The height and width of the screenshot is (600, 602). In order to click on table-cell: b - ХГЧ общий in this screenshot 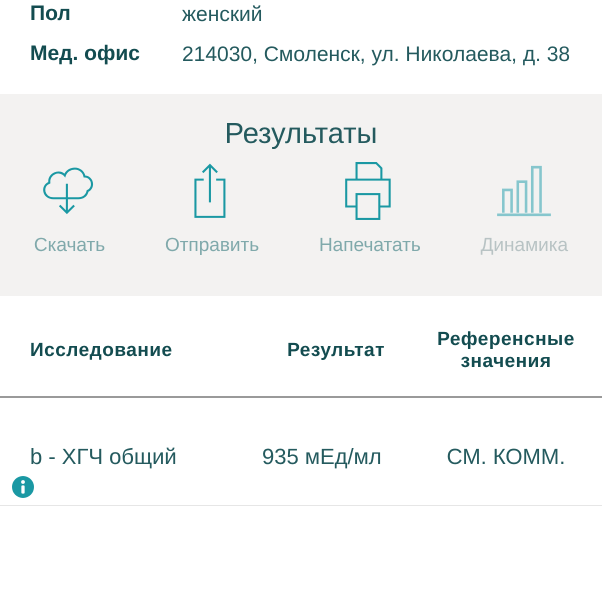, I will do `click(103, 457)`.